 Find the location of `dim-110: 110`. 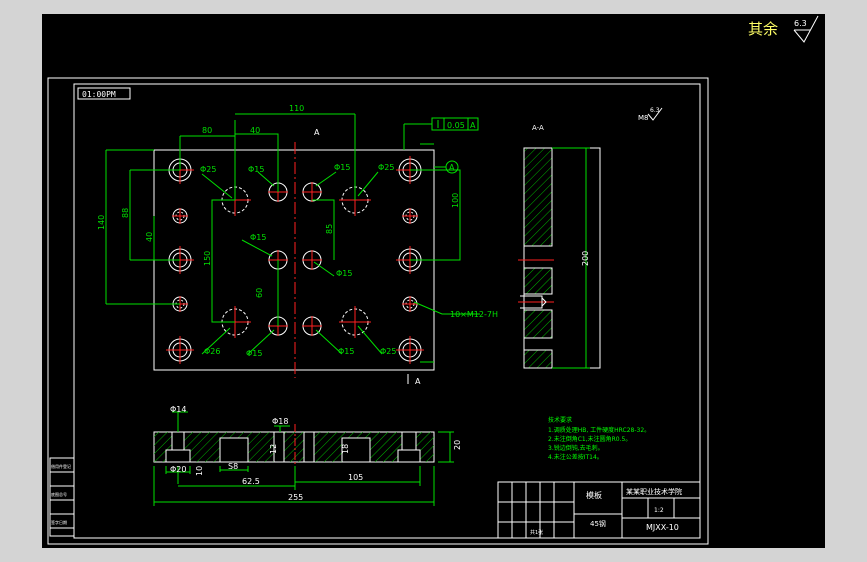

dim-110: 110 is located at coordinates (296, 108).